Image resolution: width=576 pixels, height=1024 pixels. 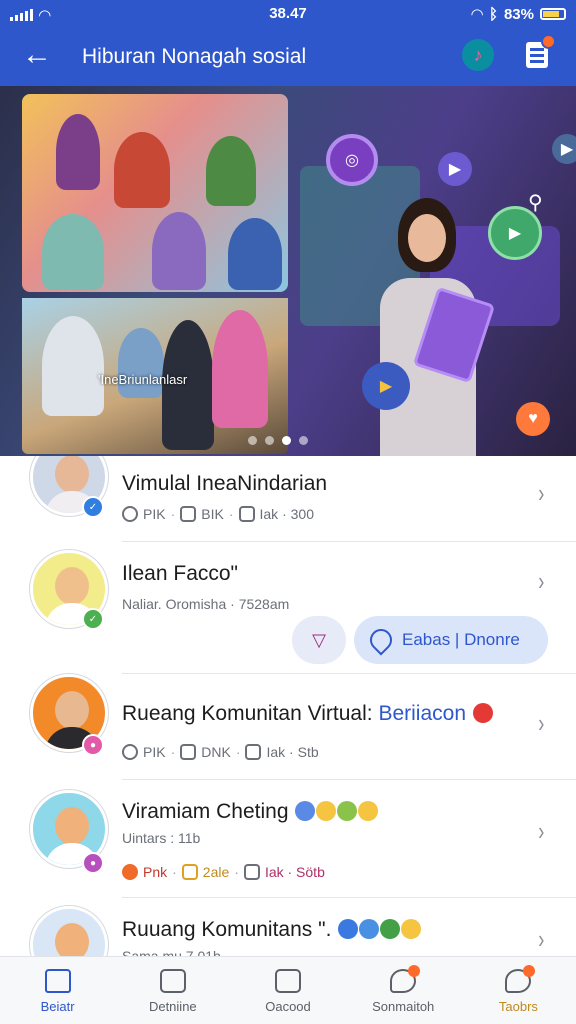 What do you see at coordinates (278, 440) in the screenshot?
I see `carousel-dots` at bounding box center [278, 440].